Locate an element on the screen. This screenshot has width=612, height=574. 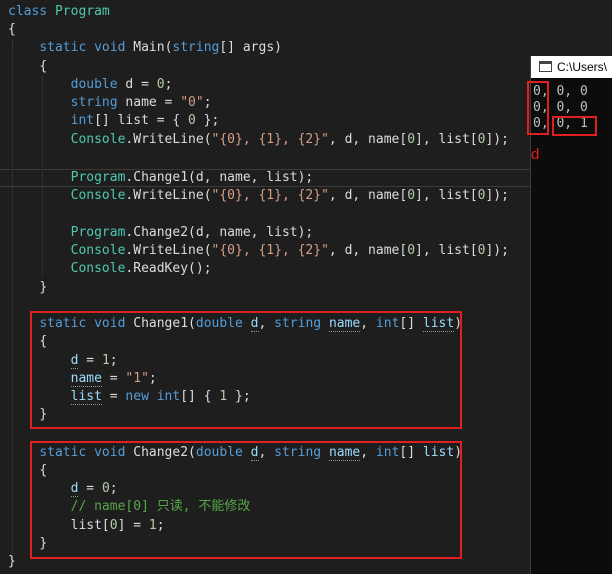
code-line: Program.Change2(d, name, list); is located at coordinates (192, 232).